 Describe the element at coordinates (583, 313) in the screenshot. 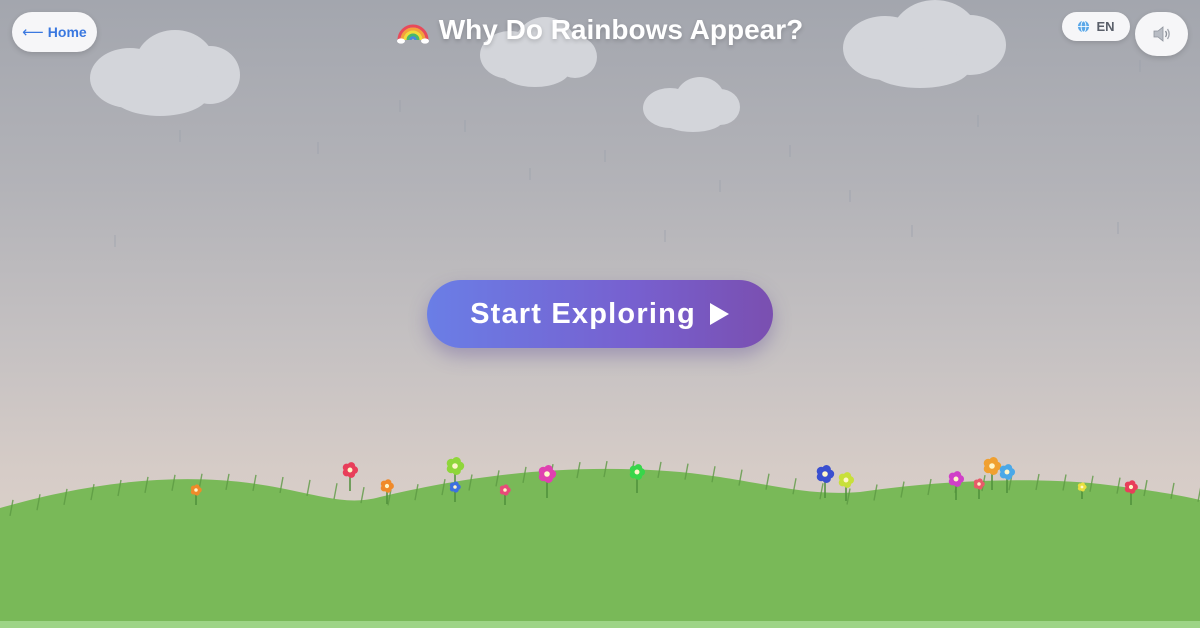

I see `start-label: Start Exploring` at that location.